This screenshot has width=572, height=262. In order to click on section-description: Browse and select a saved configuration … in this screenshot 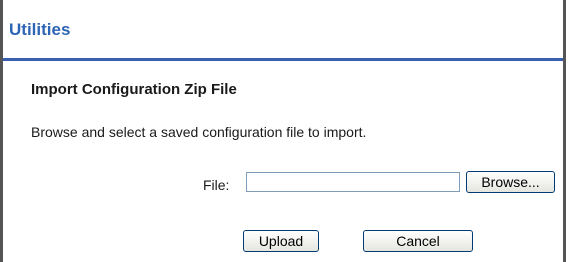, I will do `click(199, 132)`.